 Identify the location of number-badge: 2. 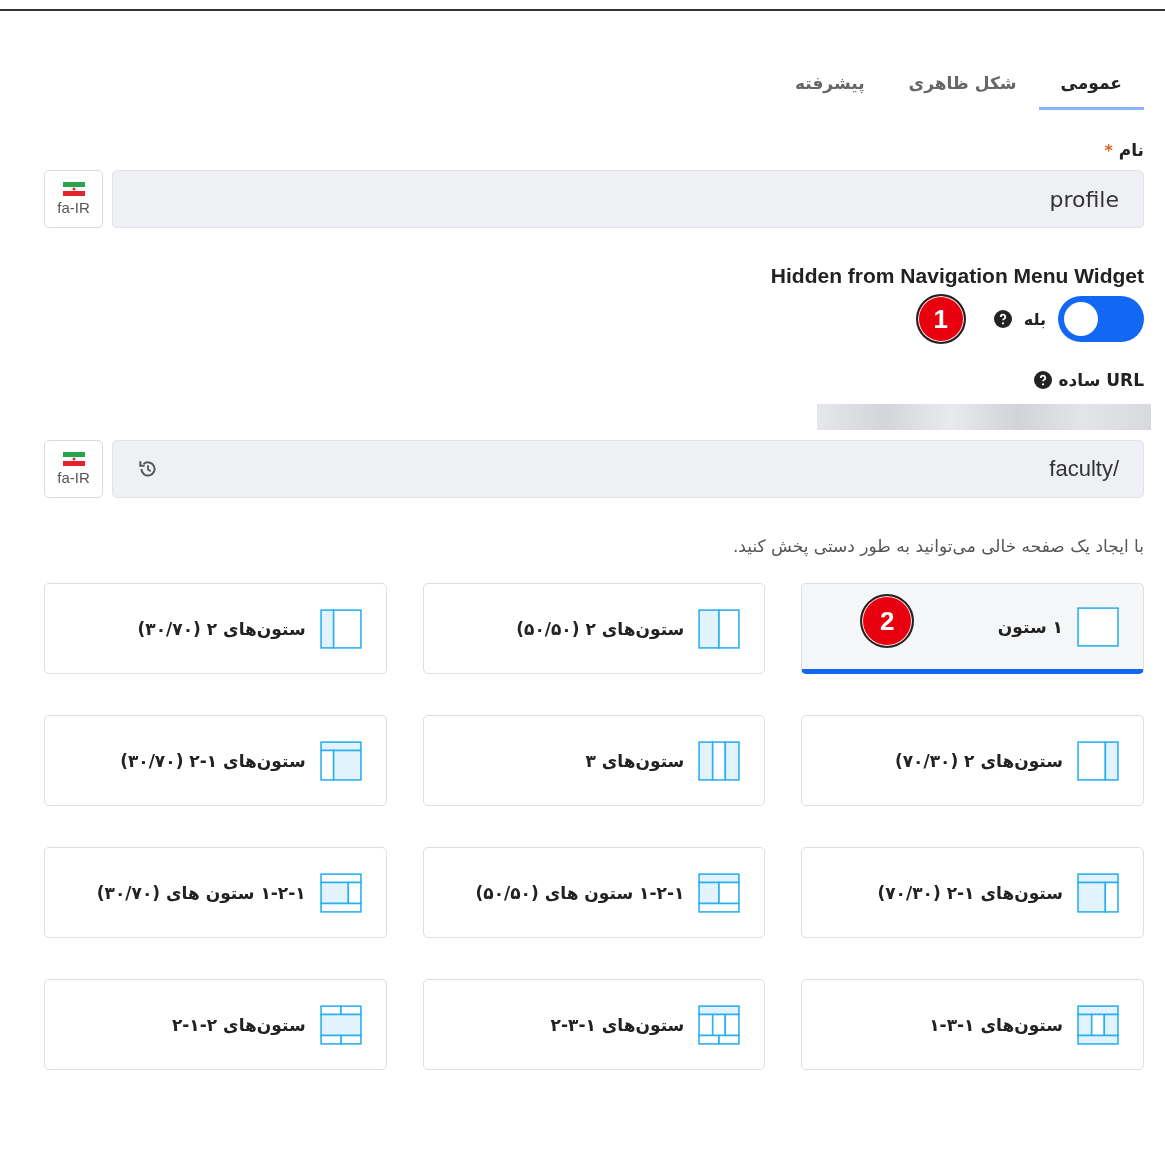
(887, 621).